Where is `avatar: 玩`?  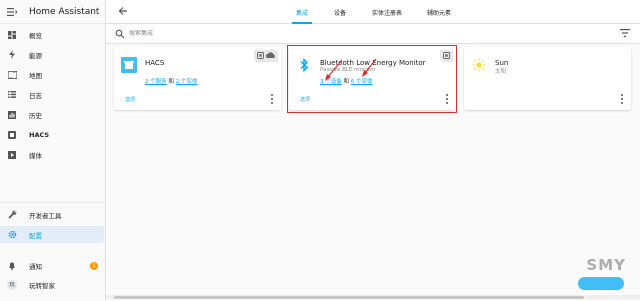
avatar: 玩 is located at coordinates (12, 284).